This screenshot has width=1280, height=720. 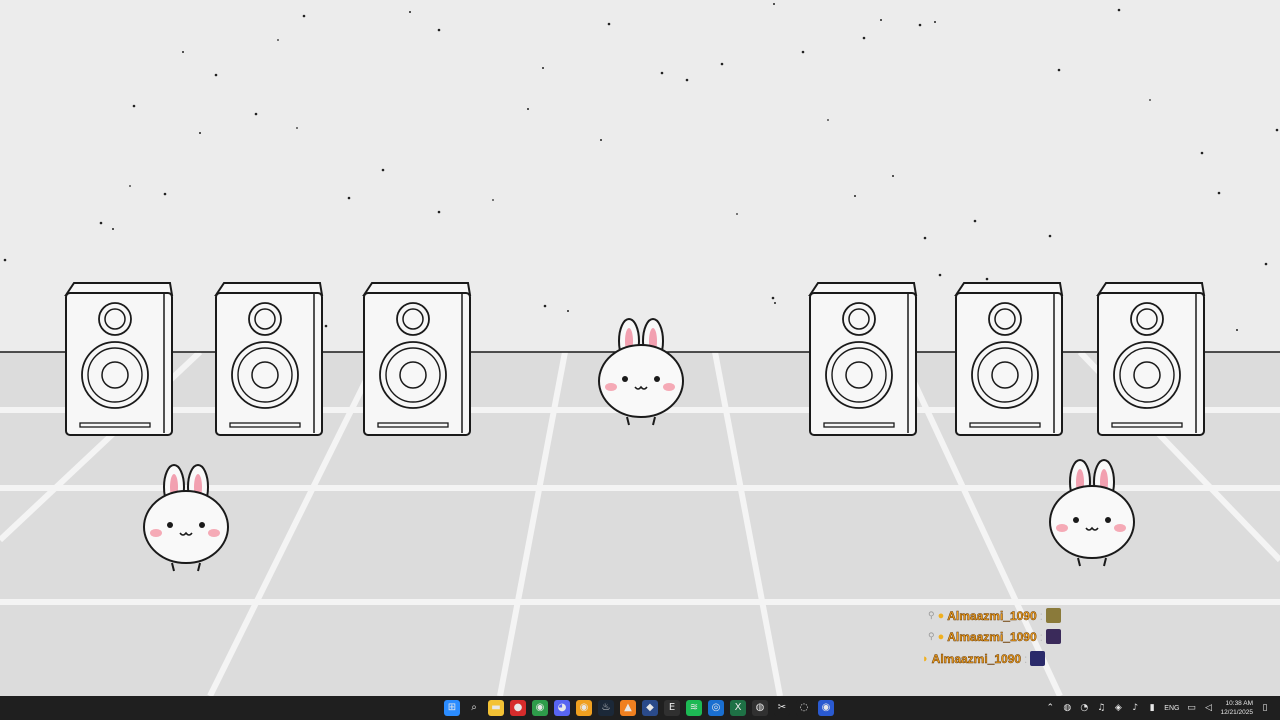 I want to click on epic-games-icon: E, so click(x=672, y=708).